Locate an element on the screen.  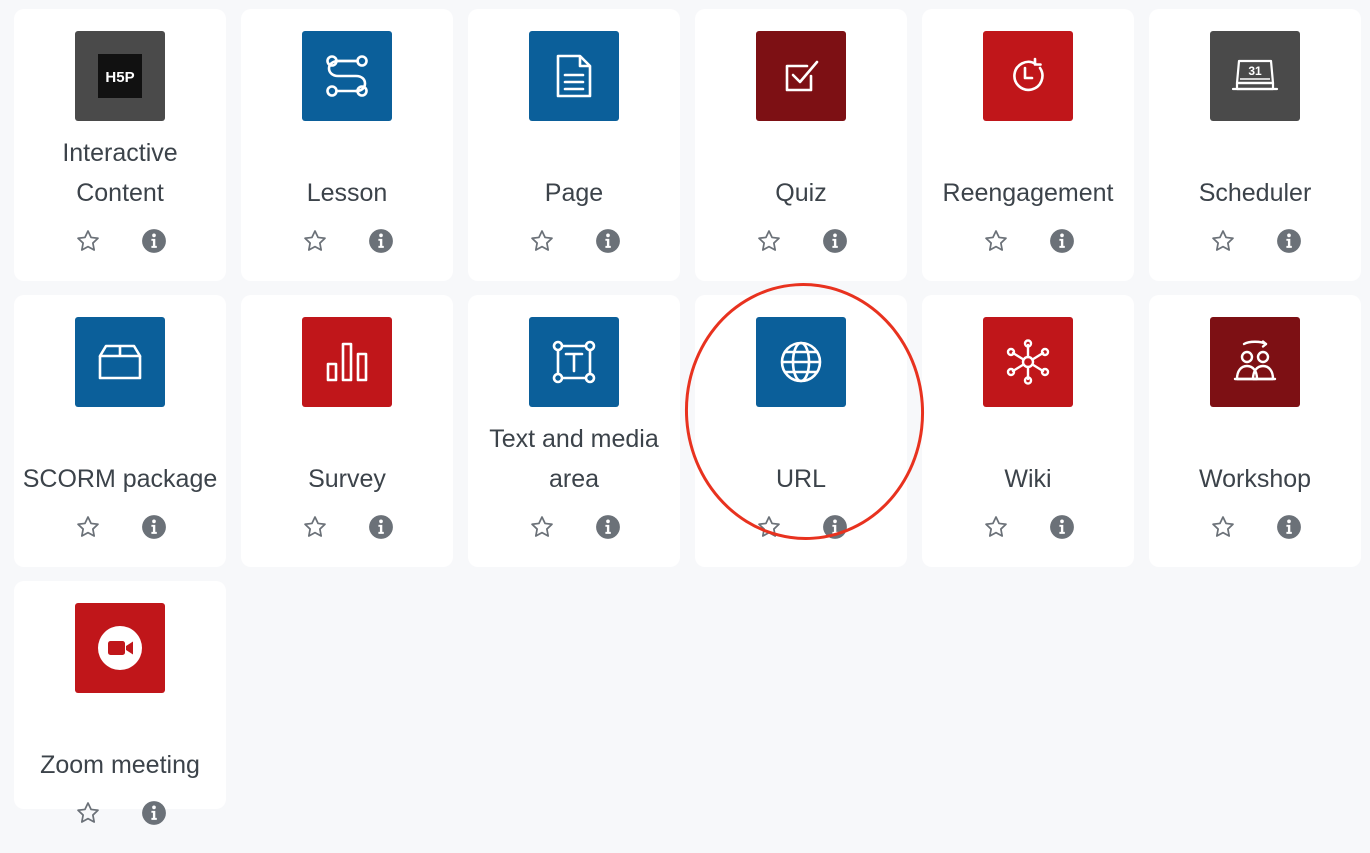
activity-card-interactive-content: H5P Interactive Content is located at coordinates (120, 145).